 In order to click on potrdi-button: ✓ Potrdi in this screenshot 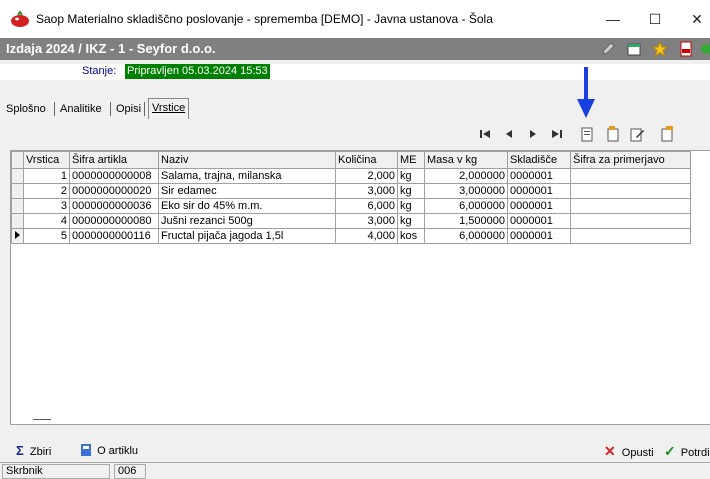, I will do `click(687, 451)`.